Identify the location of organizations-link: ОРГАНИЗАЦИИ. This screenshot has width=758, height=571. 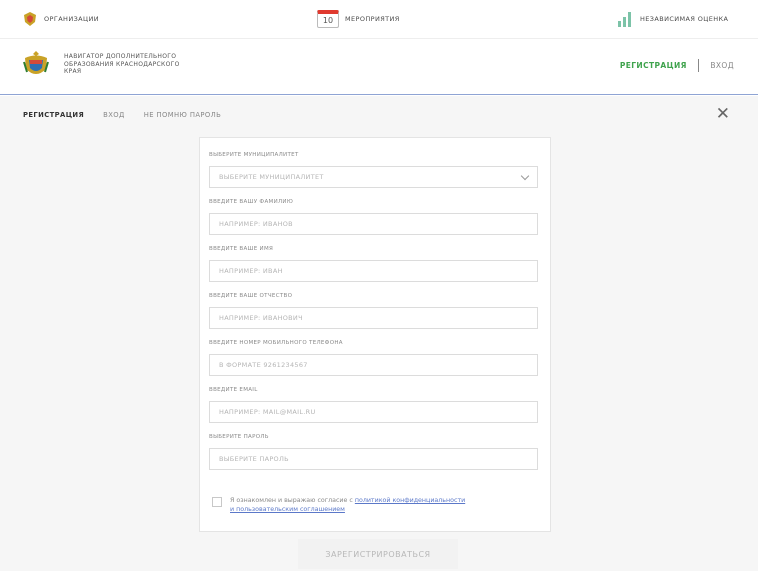
(60, 19).